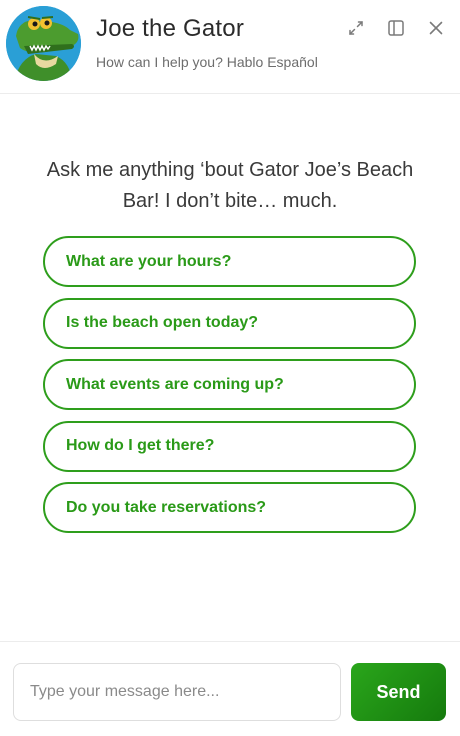  Describe the element at coordinates (229, 261) in the screenshot. I see `suggestion-hours-button: What are your hours?` at that location.